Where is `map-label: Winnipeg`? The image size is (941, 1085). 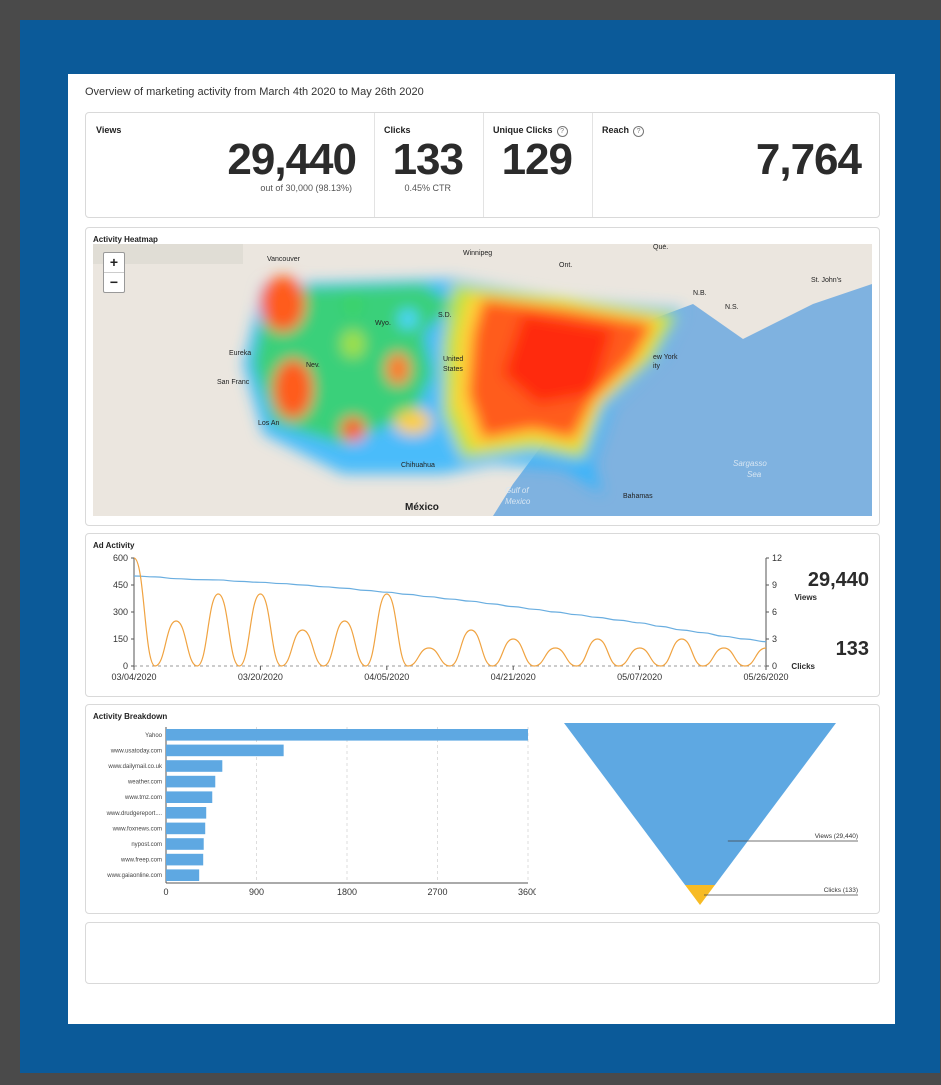
map-label: Winnipeg is located at coordinates (478, 253).